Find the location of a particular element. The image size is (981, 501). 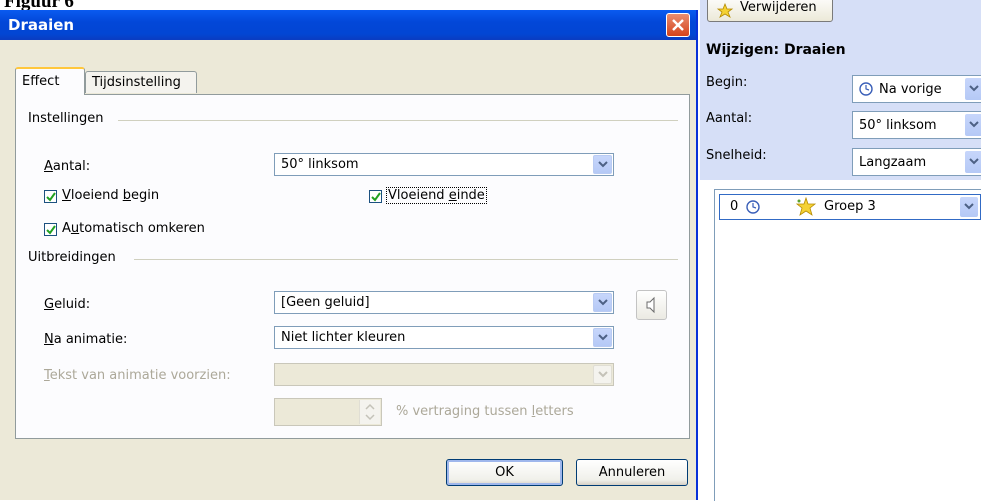

group-uitbreidingen: Uitbreidingen is located at coordinates (75, 257).